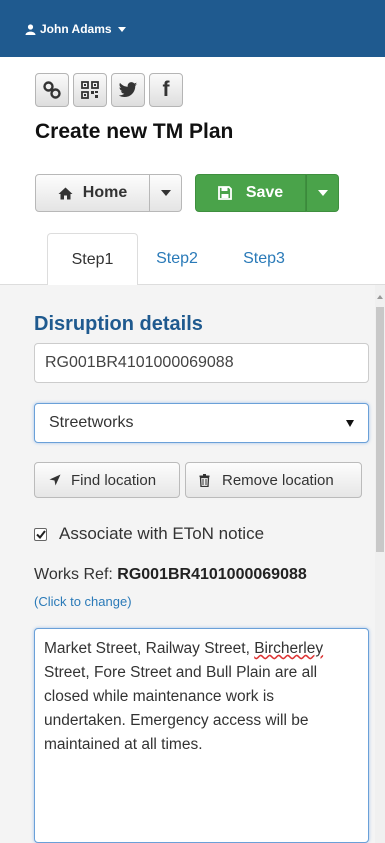 The image size is (385, 843). Describe the element at coordinates (134, 131) in the screenshot. I see `page-title: Create new TM Plan` at that location.